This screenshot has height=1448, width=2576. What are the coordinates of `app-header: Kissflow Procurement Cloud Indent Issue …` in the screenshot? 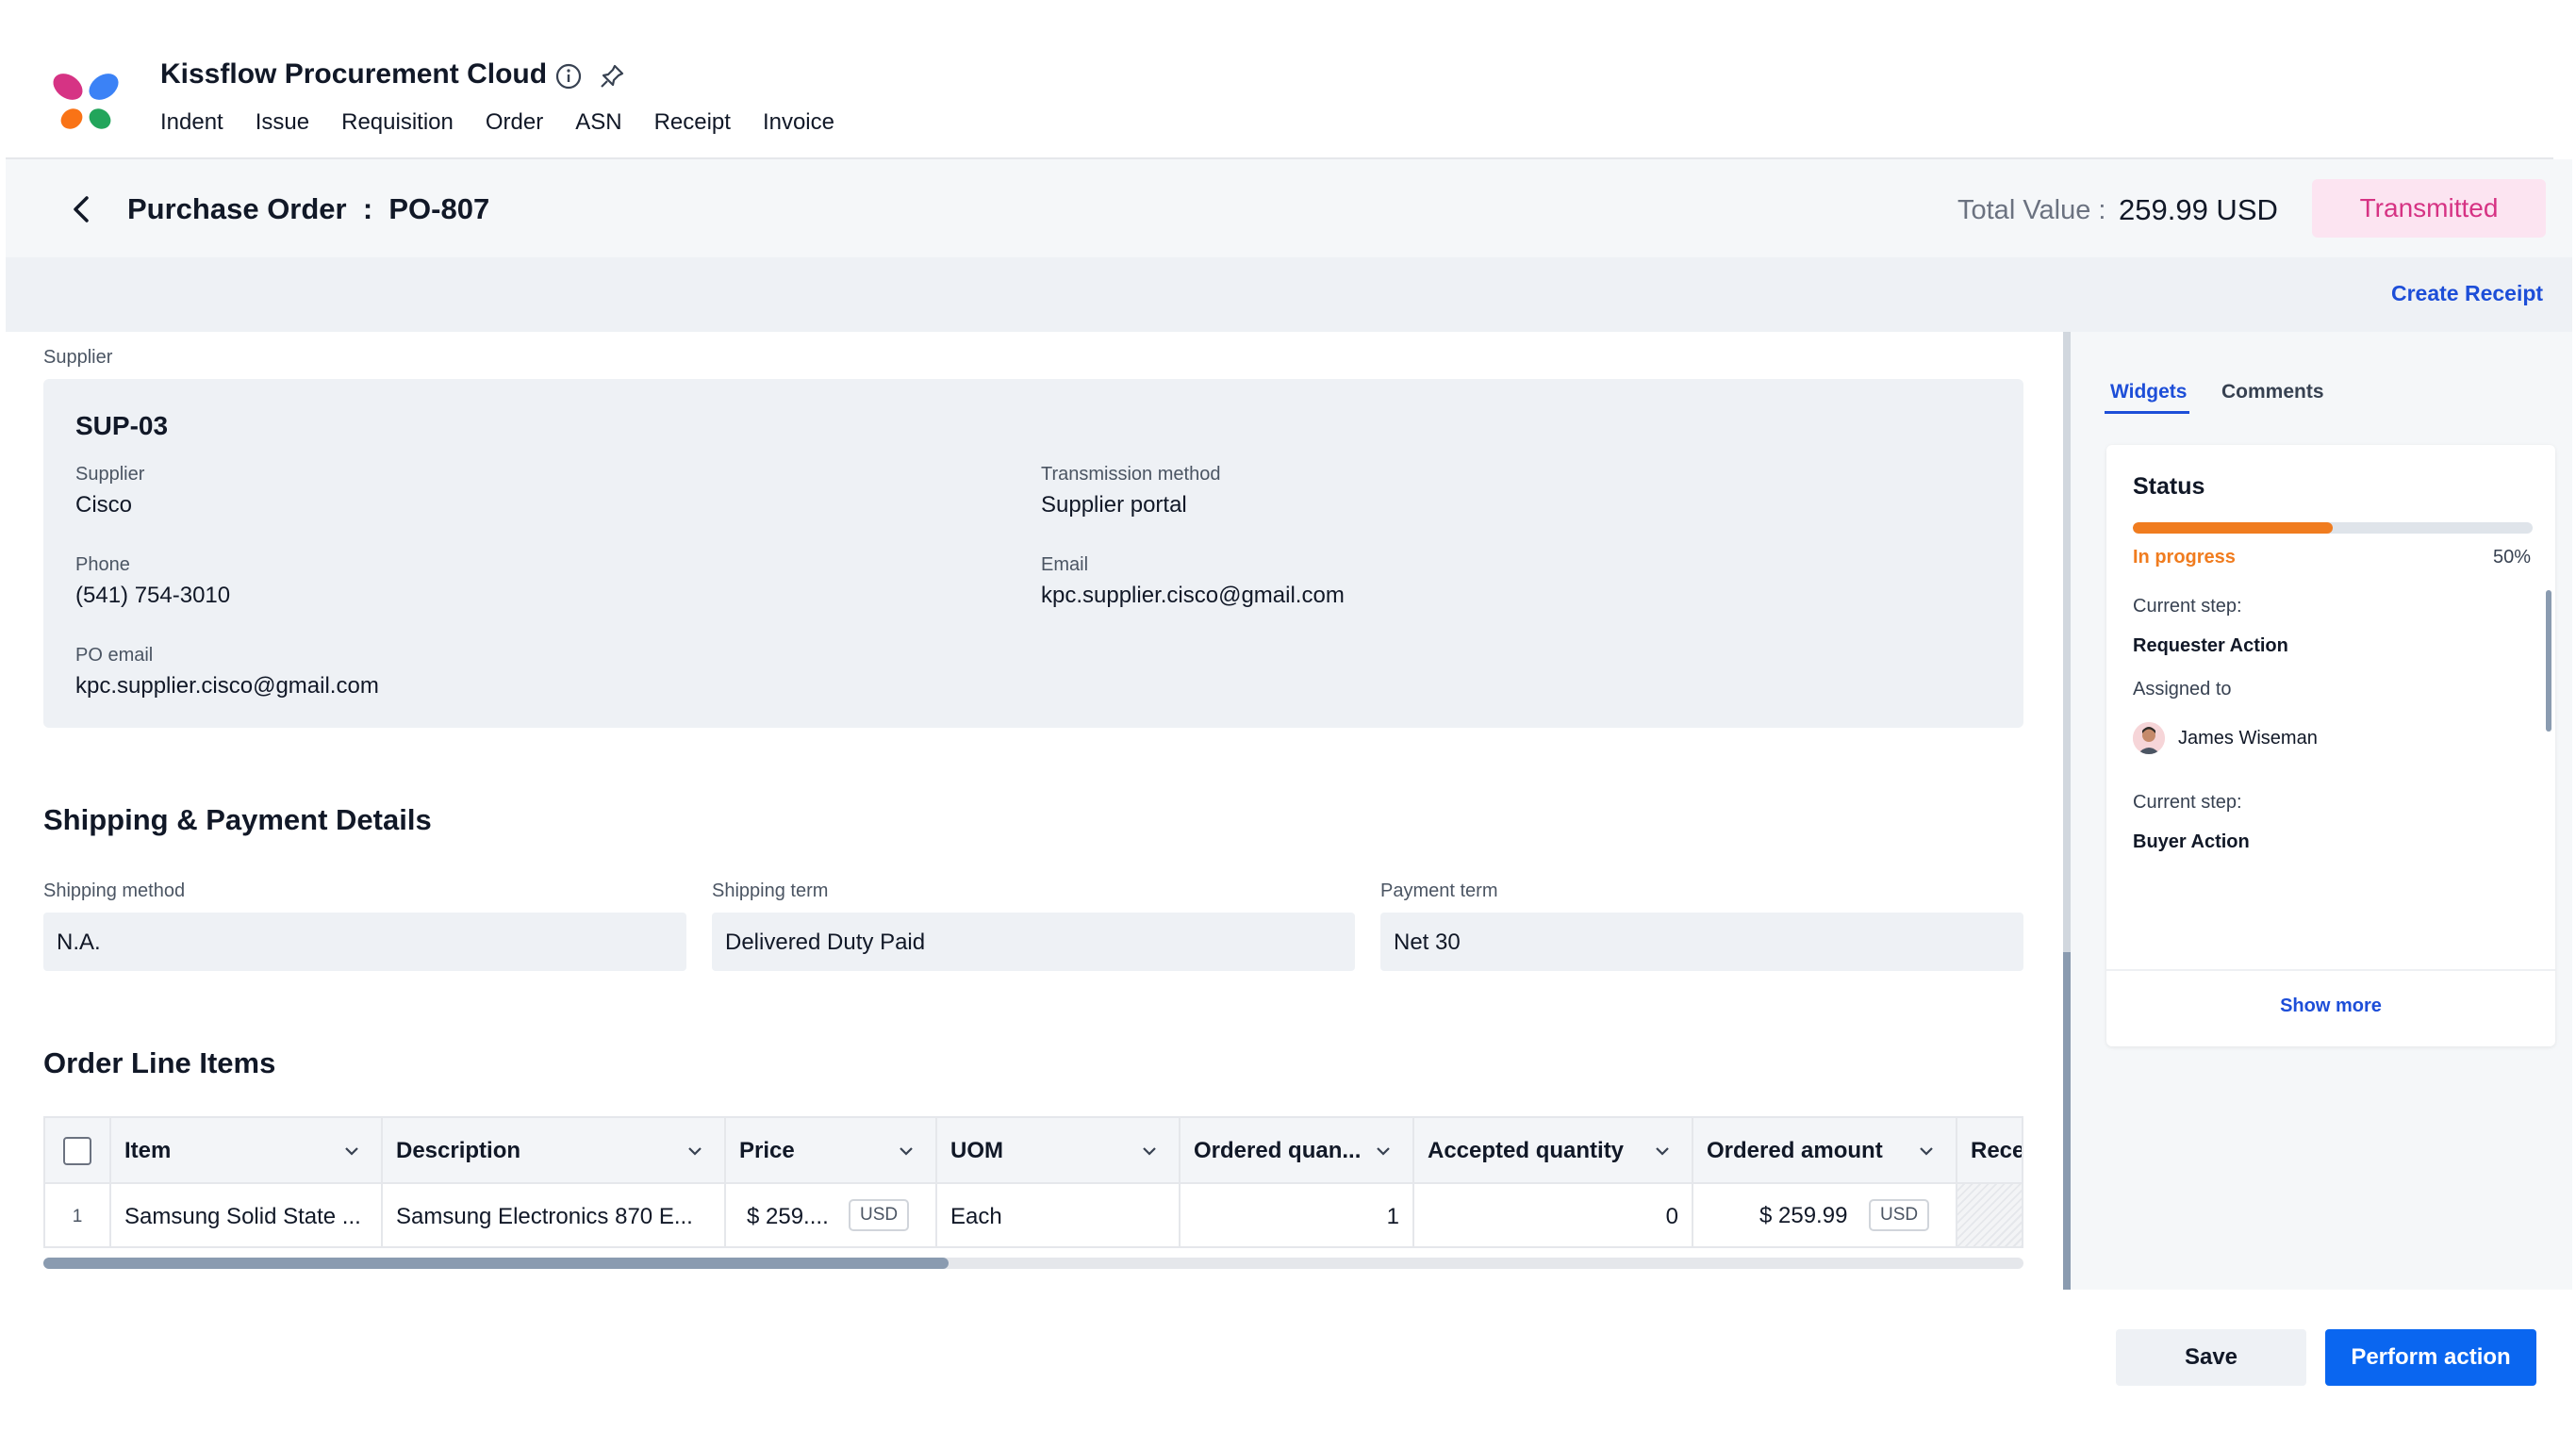 It's located at (1288, 79).